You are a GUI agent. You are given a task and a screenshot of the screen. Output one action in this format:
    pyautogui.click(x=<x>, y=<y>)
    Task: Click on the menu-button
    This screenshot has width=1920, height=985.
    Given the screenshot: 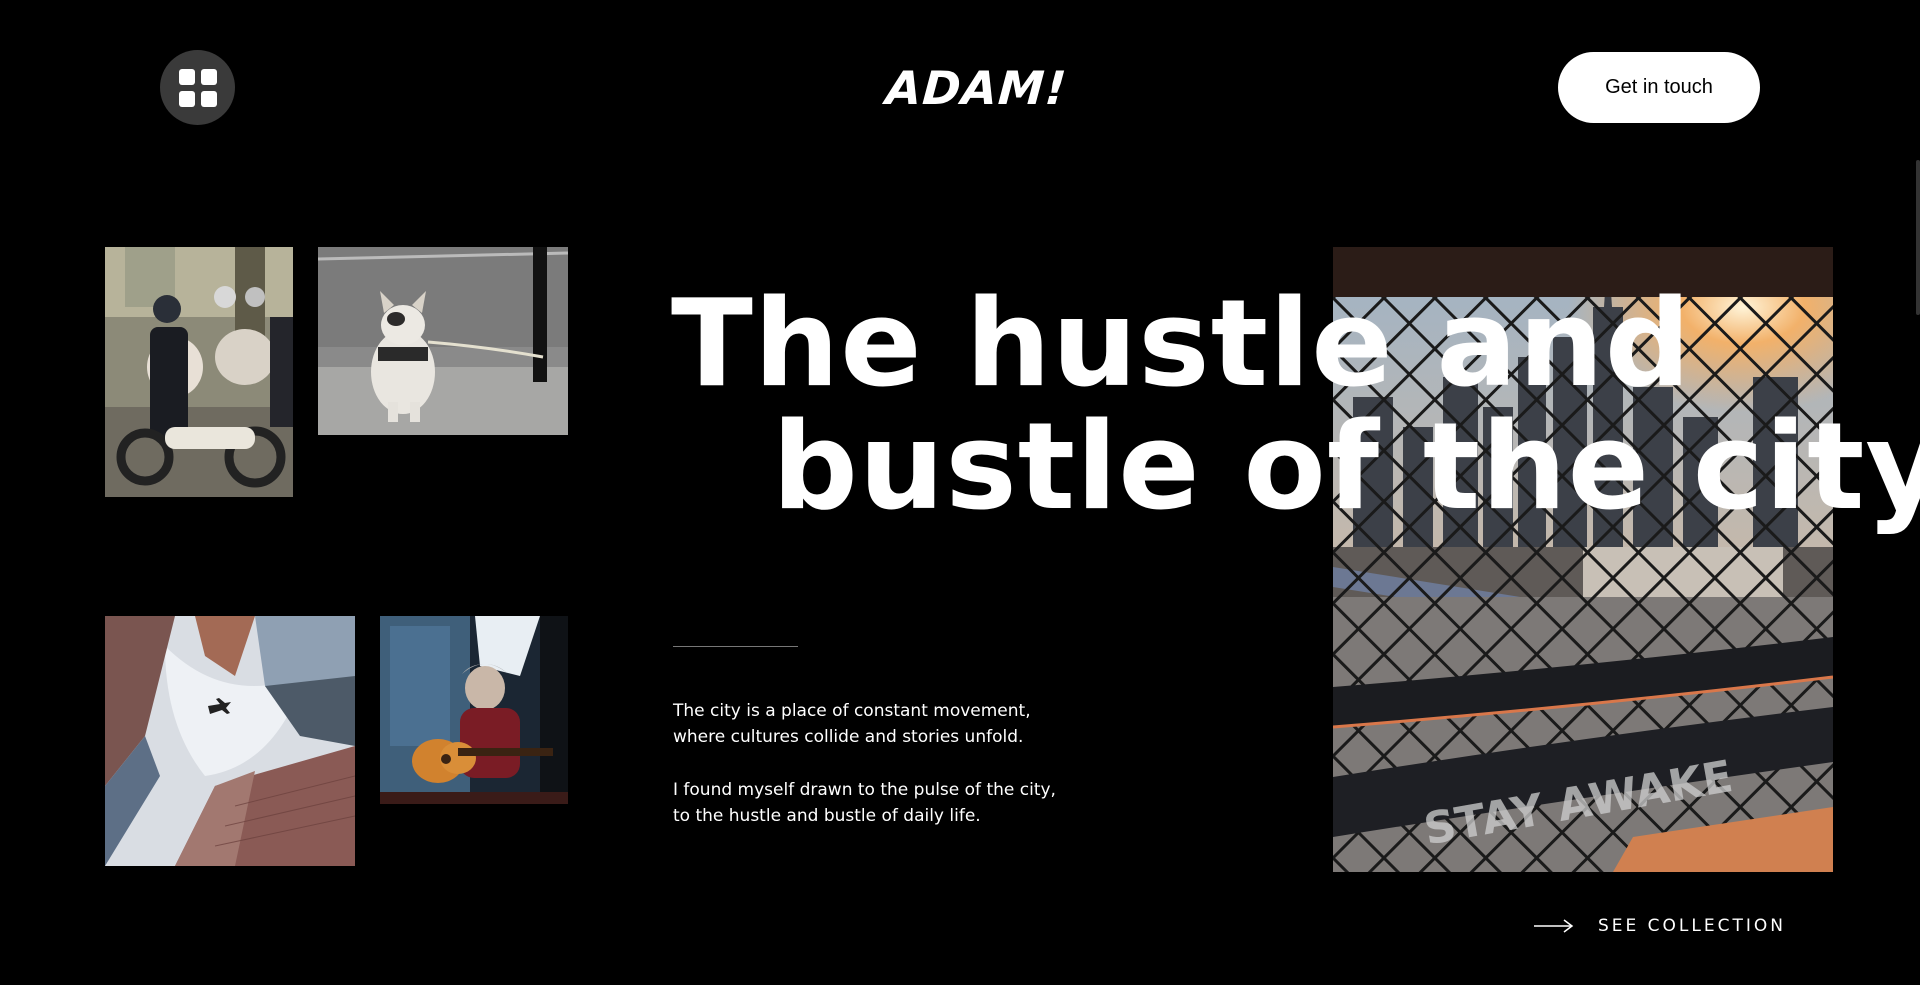 What is the action you would take?
    pyautogui.click(x=197, y=87)
    